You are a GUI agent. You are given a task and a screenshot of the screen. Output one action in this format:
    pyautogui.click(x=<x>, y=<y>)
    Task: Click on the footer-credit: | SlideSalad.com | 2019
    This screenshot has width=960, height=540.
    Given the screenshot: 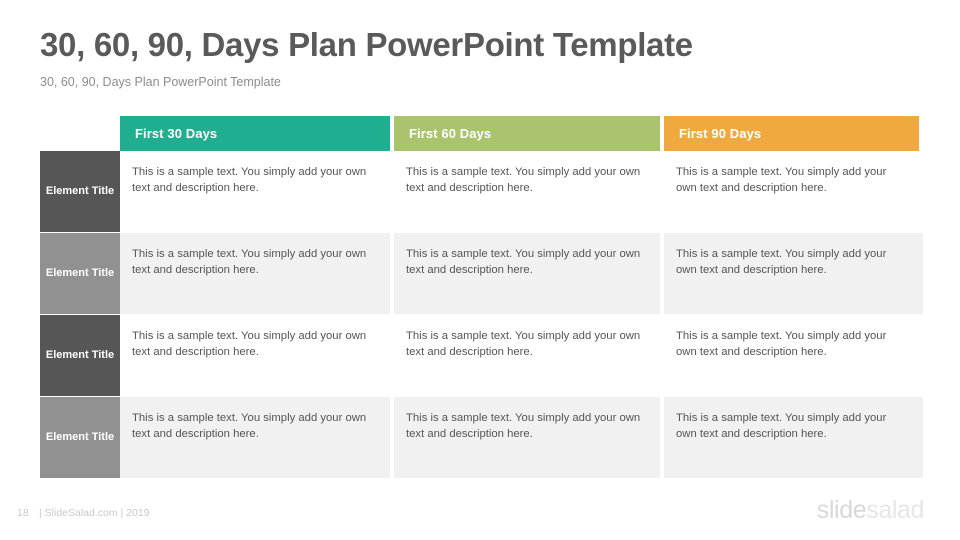 What is the action you would take?
    pyautogui.click(x=94, y=513)
    